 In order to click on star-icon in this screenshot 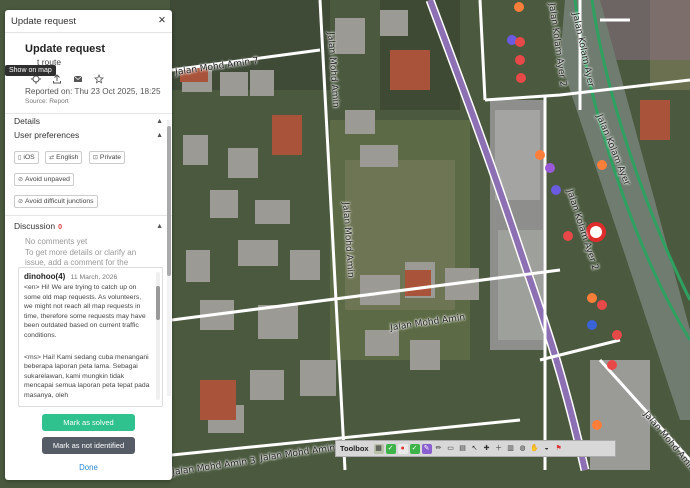, I will do `click(99, 79)`.